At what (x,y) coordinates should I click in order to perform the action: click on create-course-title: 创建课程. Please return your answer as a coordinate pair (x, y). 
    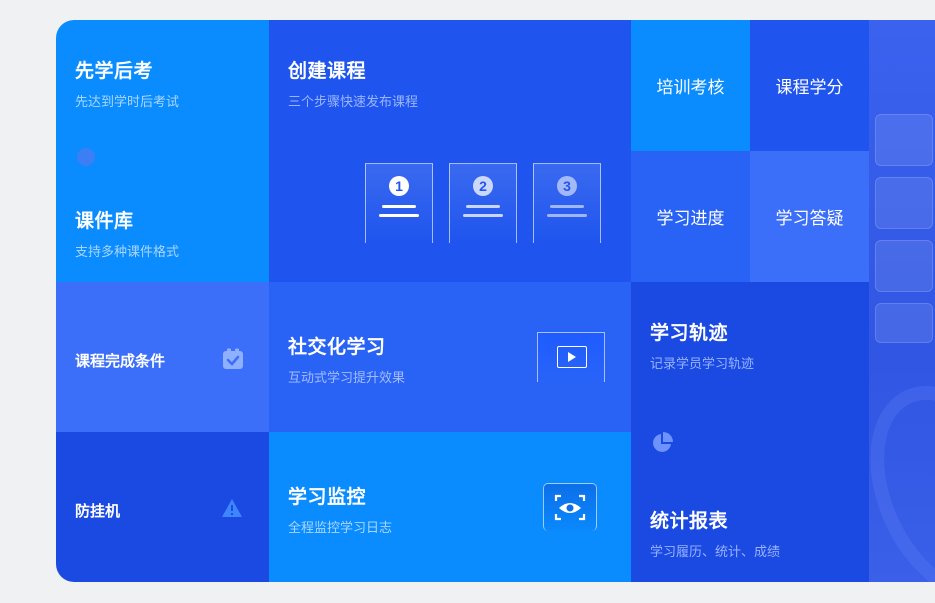
    Looking at the image, I should click on (327, 71).